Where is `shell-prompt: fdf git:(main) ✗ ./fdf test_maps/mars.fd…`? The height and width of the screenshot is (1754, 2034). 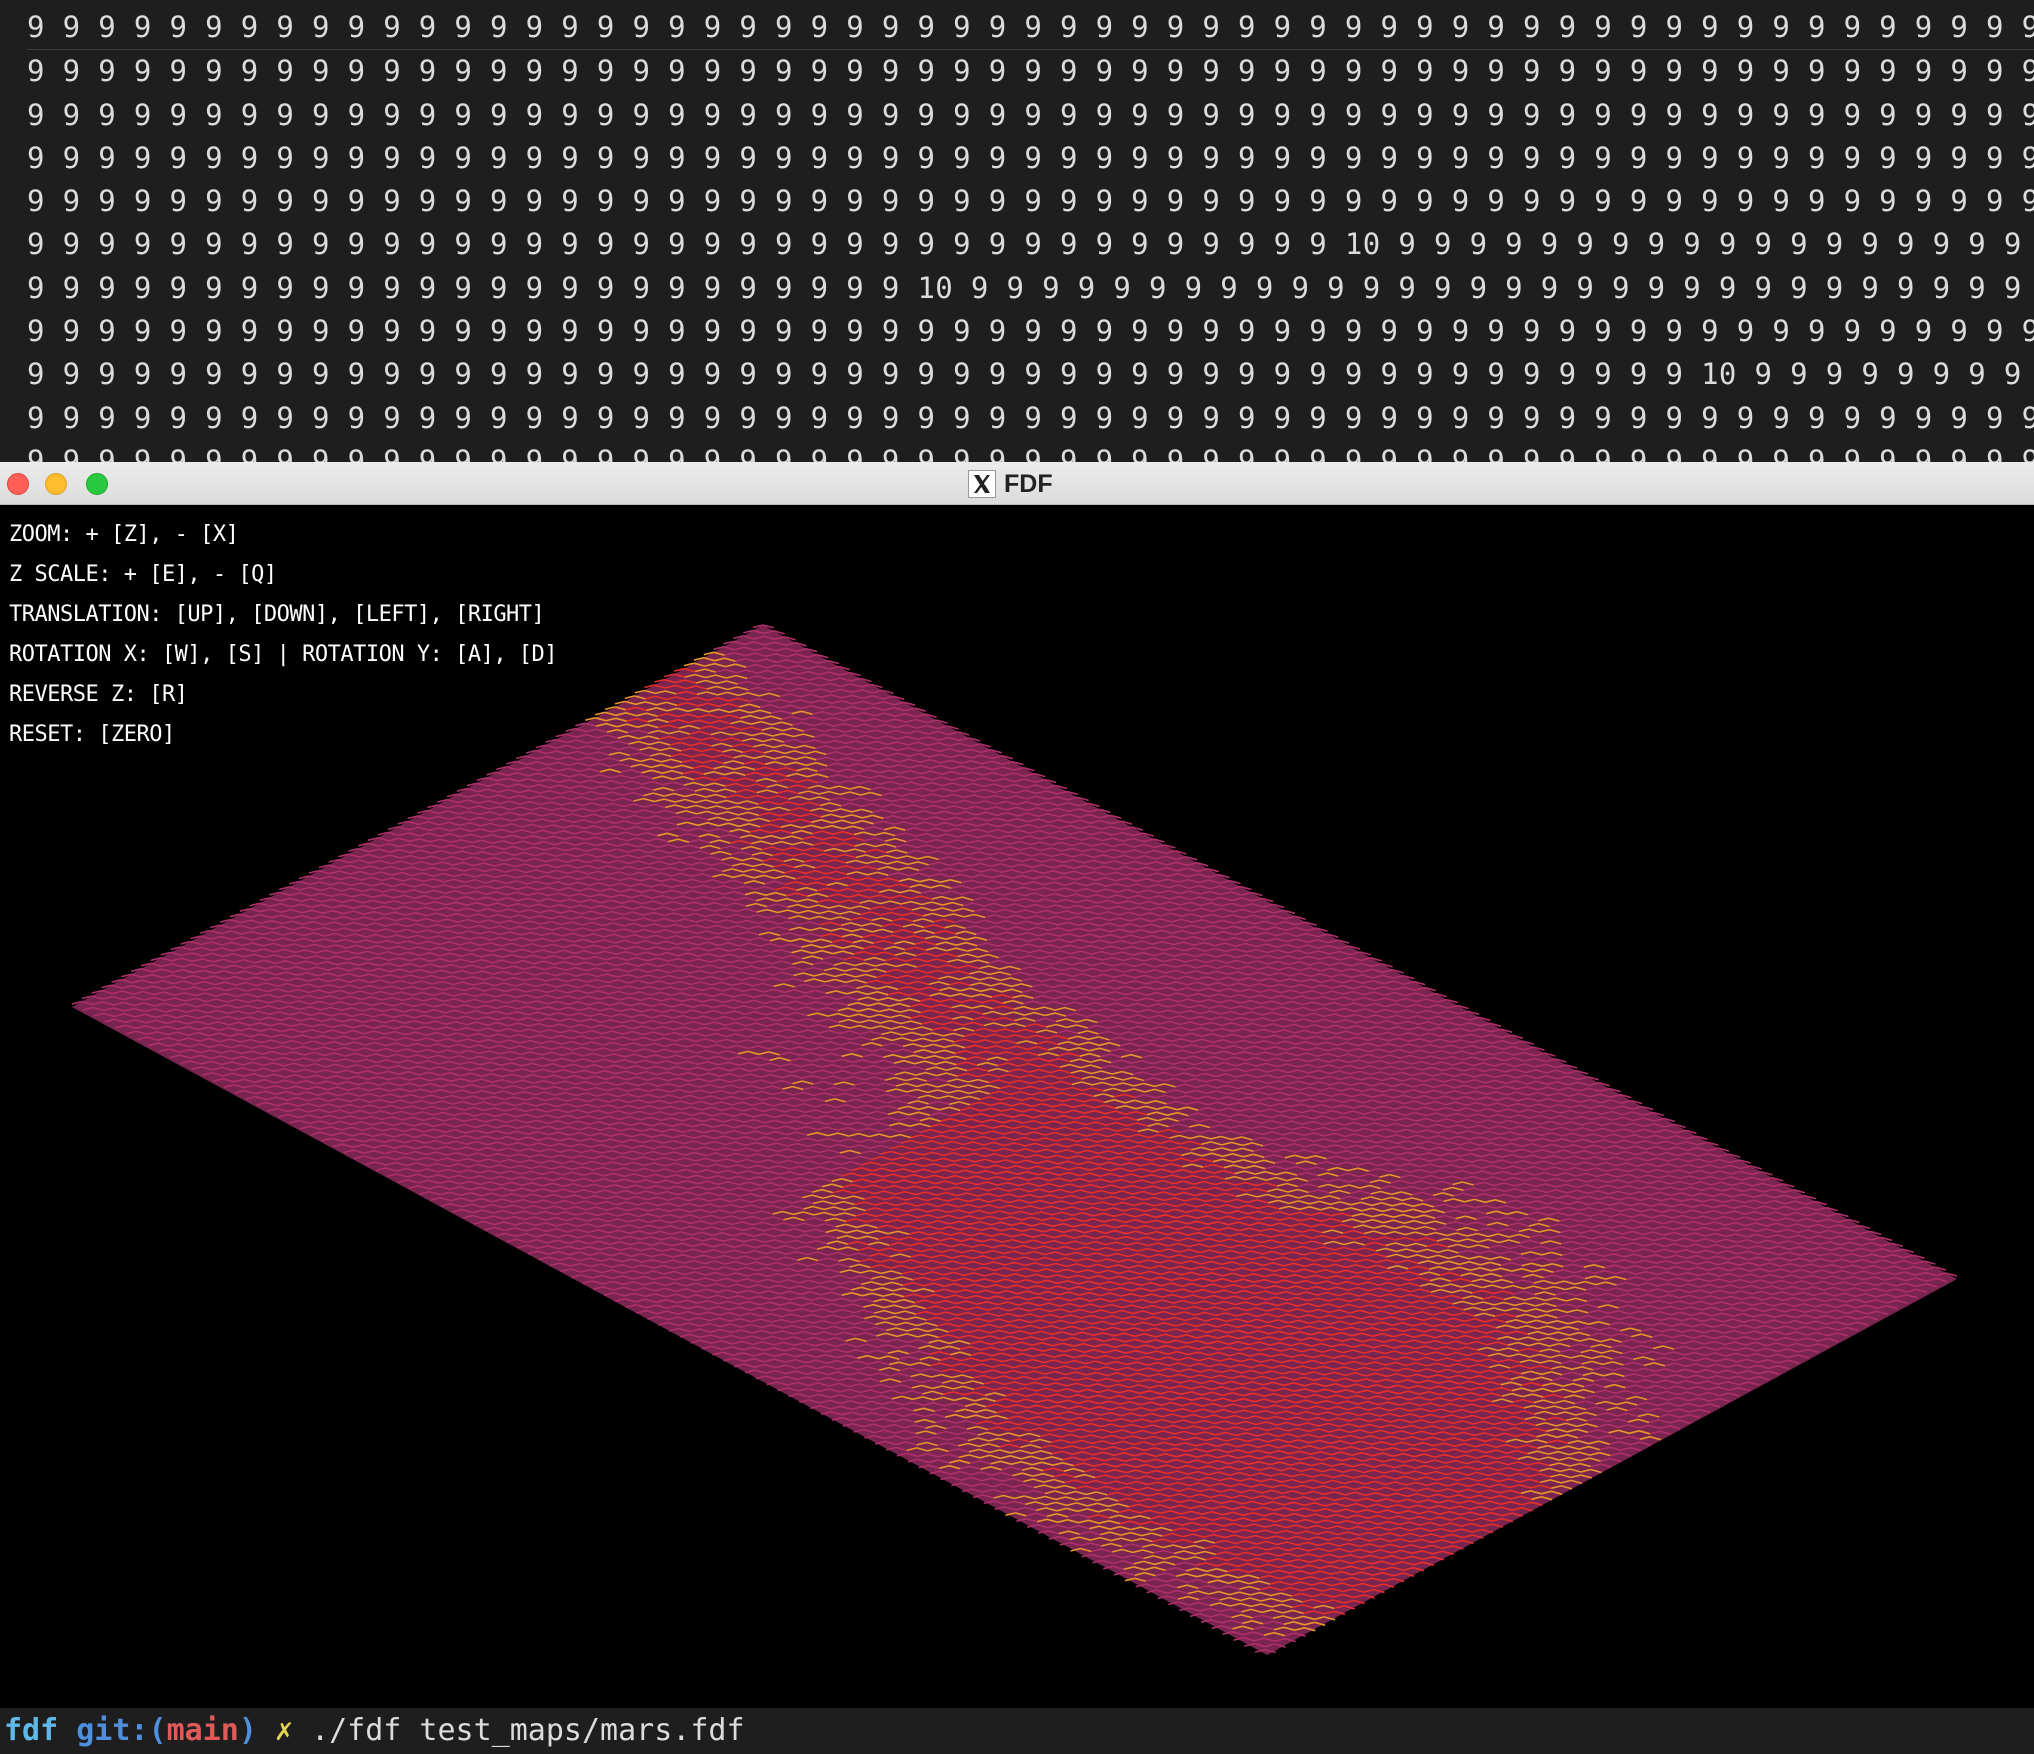
shell-prompt: fdf git:(main) ✗ ./fdf test_maps/mars.fd… is located at coordinates (1017, 1731).